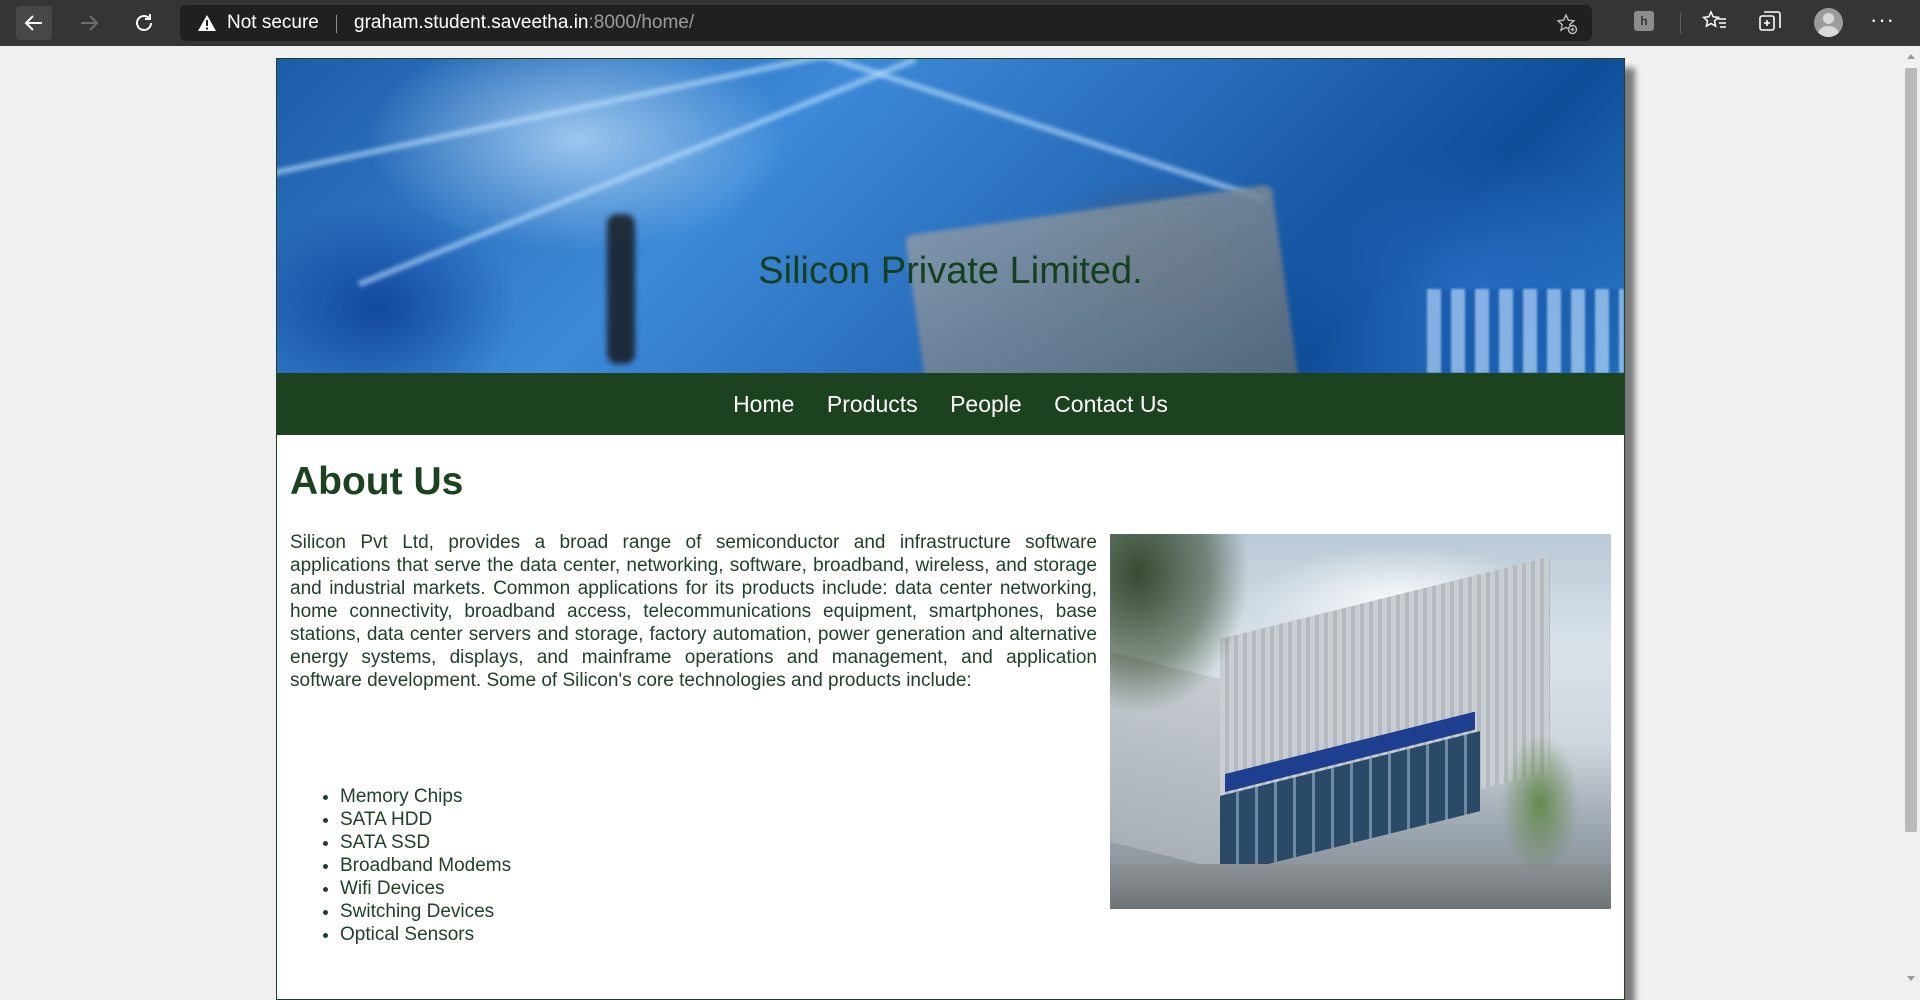 The image size is (1920, 1000). I want to click on nav-people: People, so click(986, 404).